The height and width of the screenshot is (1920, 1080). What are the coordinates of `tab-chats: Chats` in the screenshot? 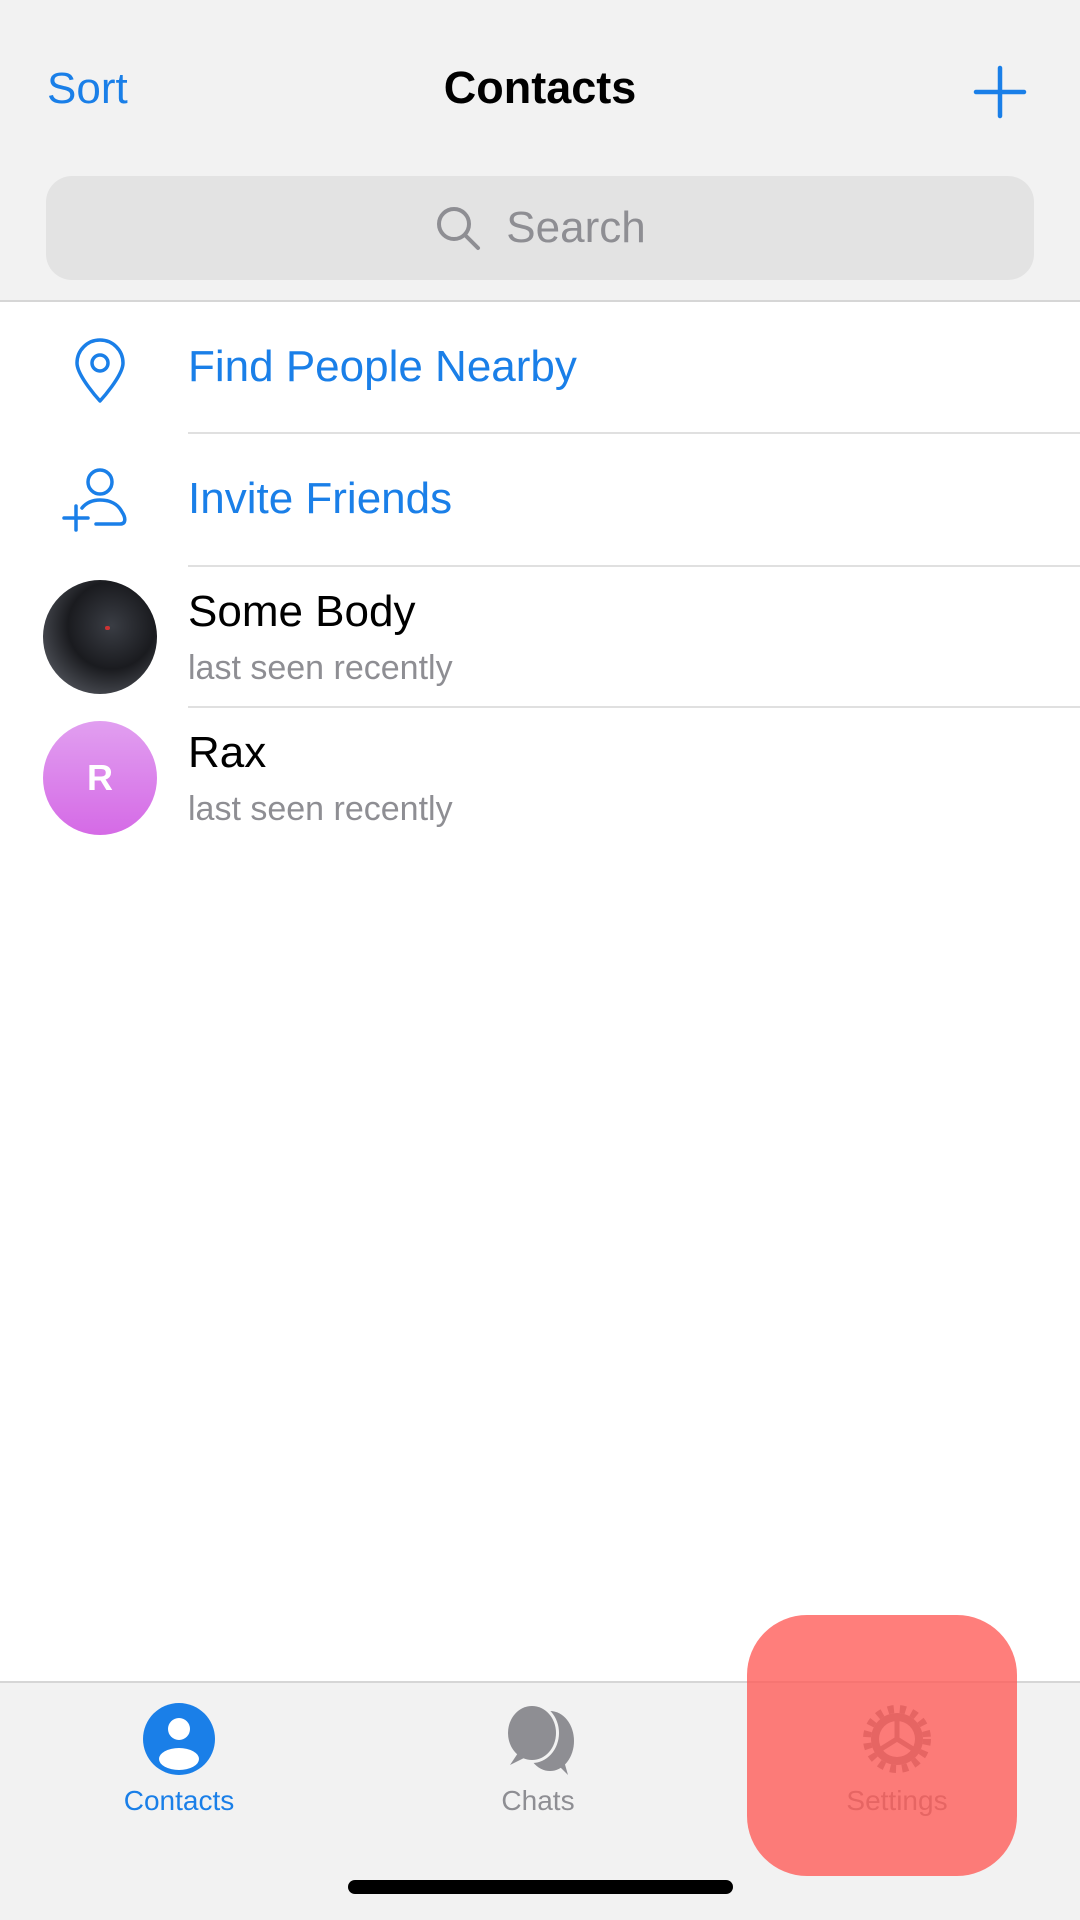 It's located at (538, 1758).